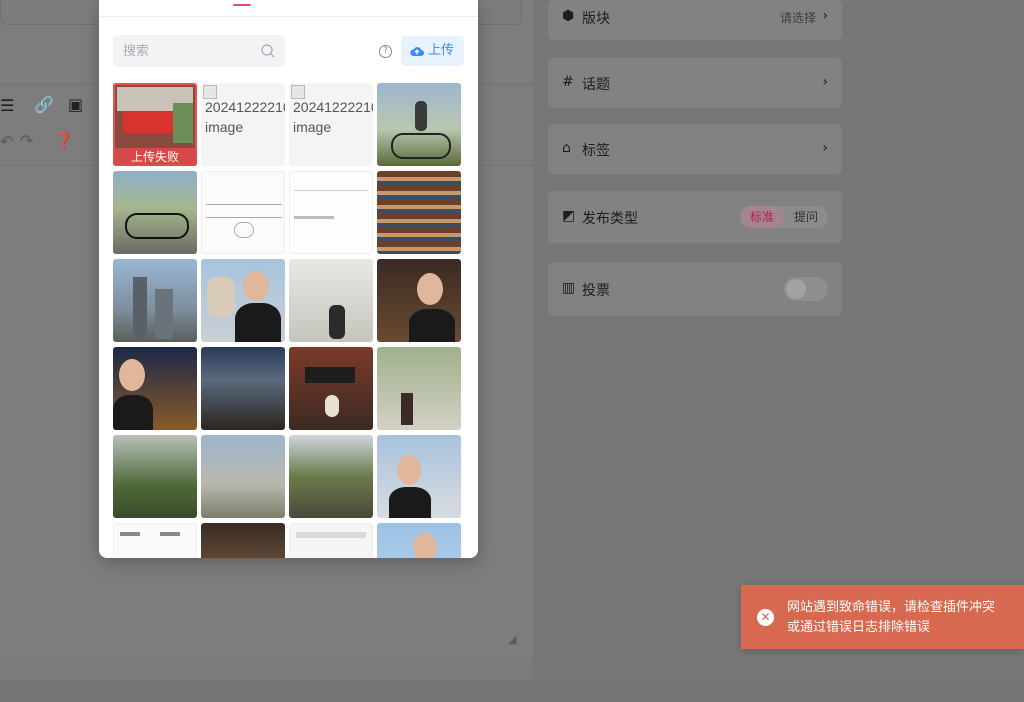  Describe the element at coordinates (695, 20) in the screenshot. I see `board-select: ⬢ 版块 请选择 ›` at that location.